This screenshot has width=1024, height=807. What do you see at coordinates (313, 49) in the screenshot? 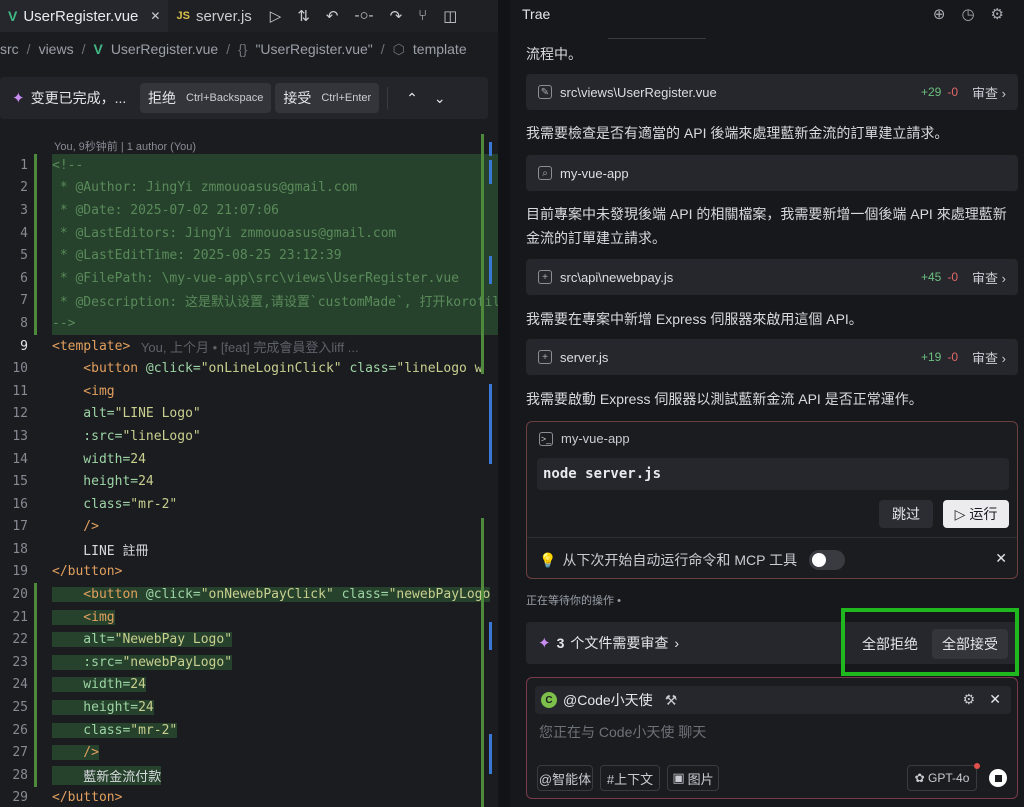
I see `breadcrumb-scope: "UserRegister.vue"` at bounding box center [313, 49].